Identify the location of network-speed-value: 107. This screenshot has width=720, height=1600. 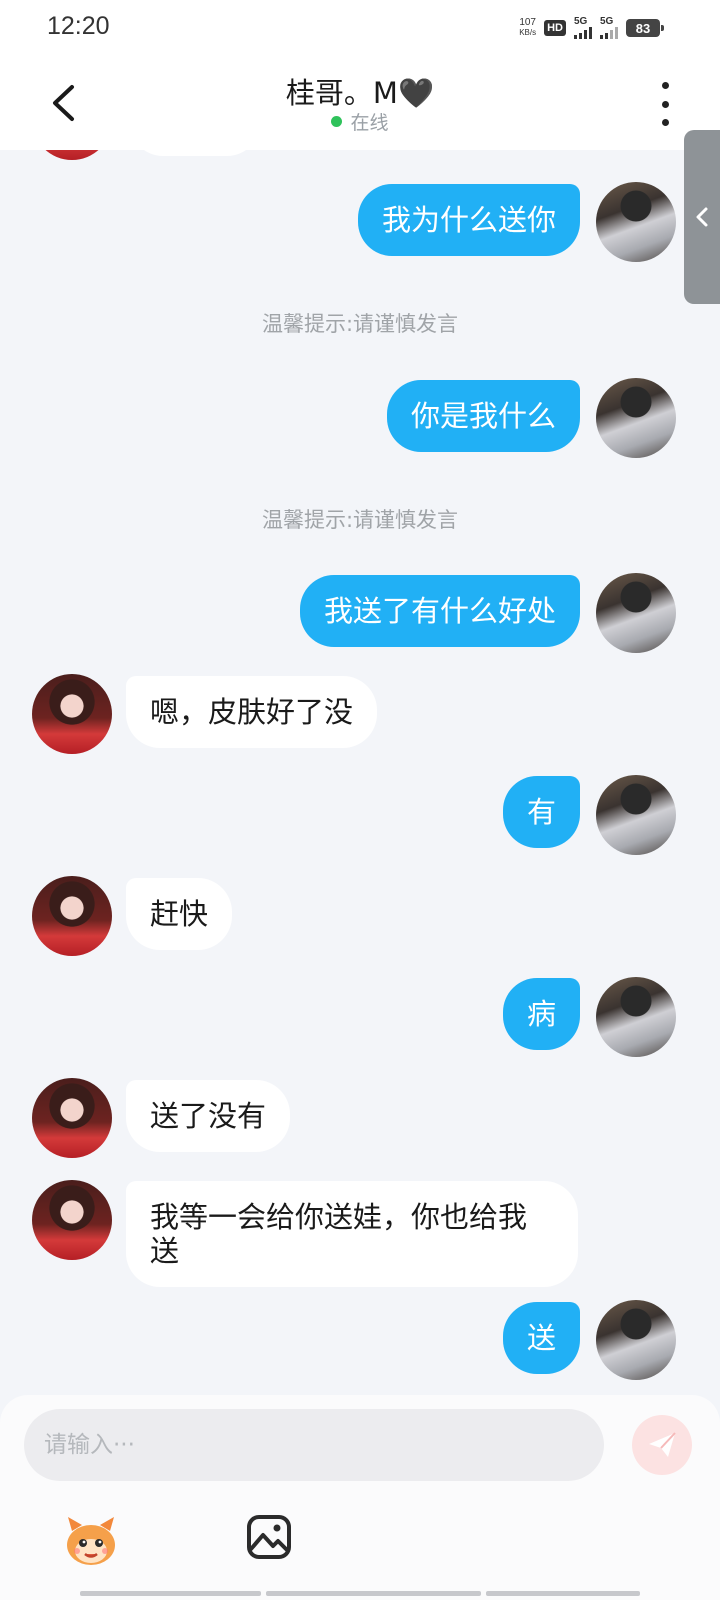
(527, 22).